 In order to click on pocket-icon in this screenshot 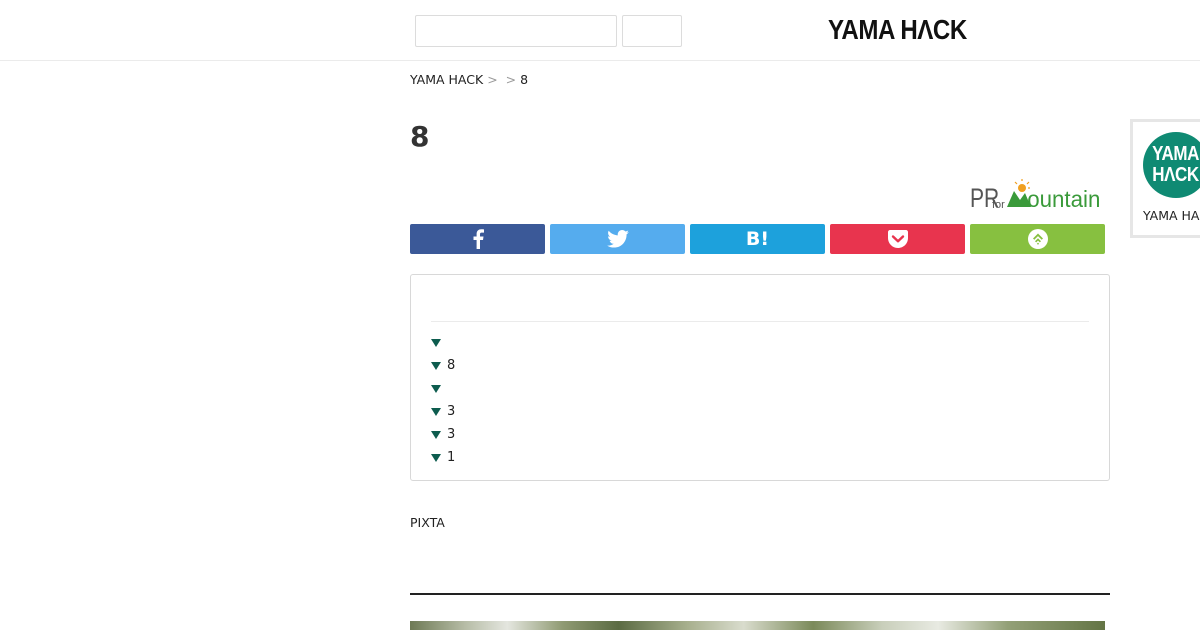, I will do `click(897, 239)`.